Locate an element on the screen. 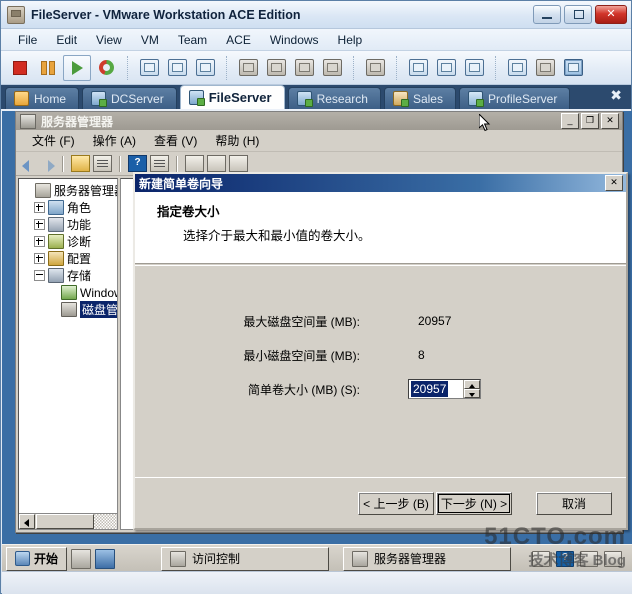  tab-research: Research is located at coordinates (334, 98).